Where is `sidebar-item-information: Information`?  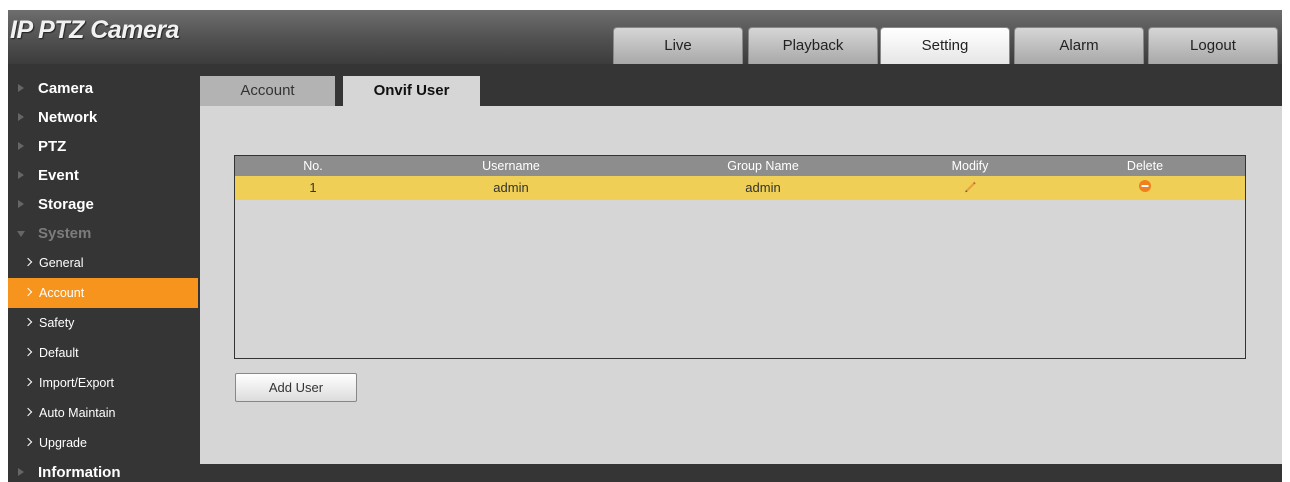
sidebar-item-information: Information is located at coordinates (103, 470).